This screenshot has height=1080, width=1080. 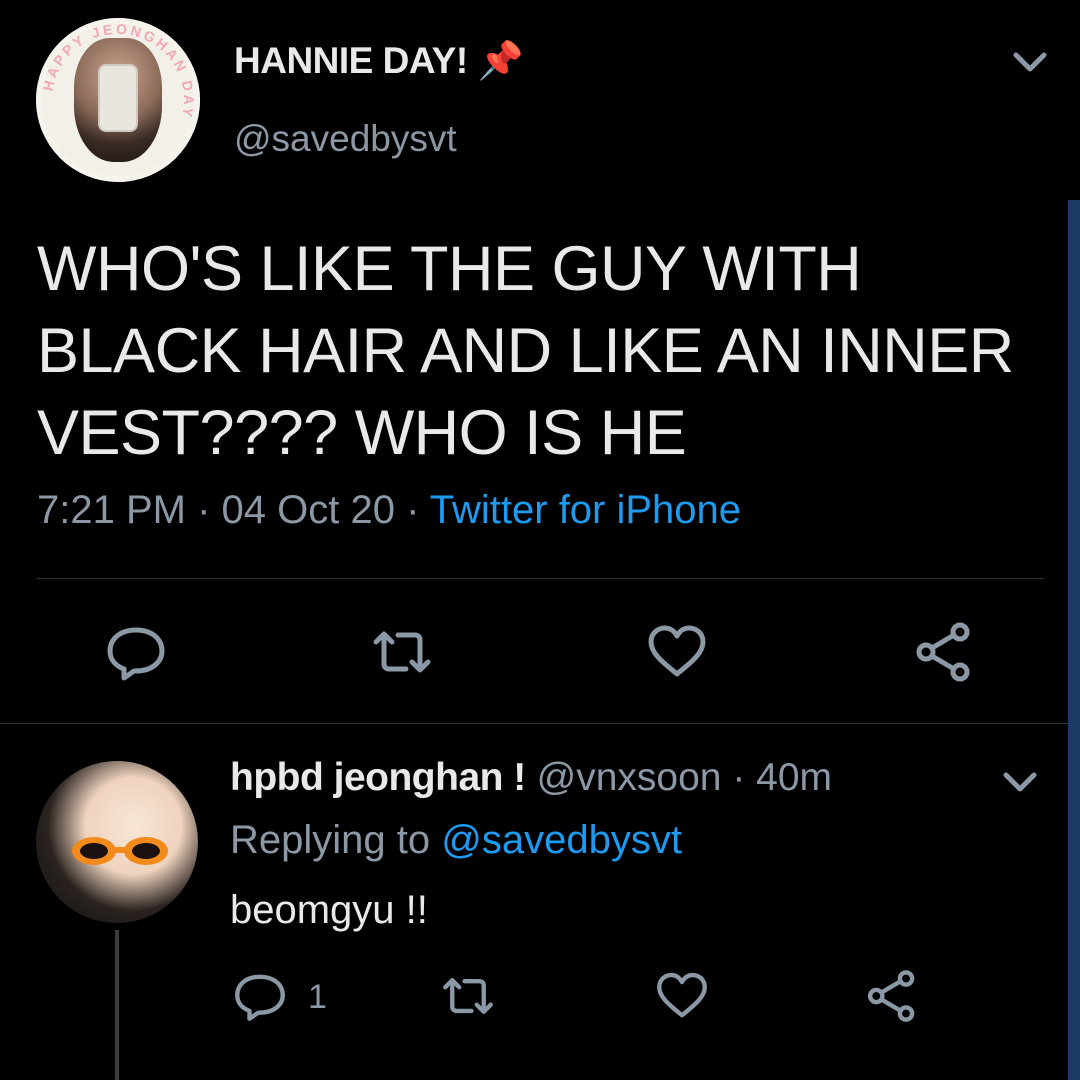 What do you see at coordinates (345, 139) in the screenshot?
I see `author-handle: @savedbysvt` at bounding box center [345, 139].